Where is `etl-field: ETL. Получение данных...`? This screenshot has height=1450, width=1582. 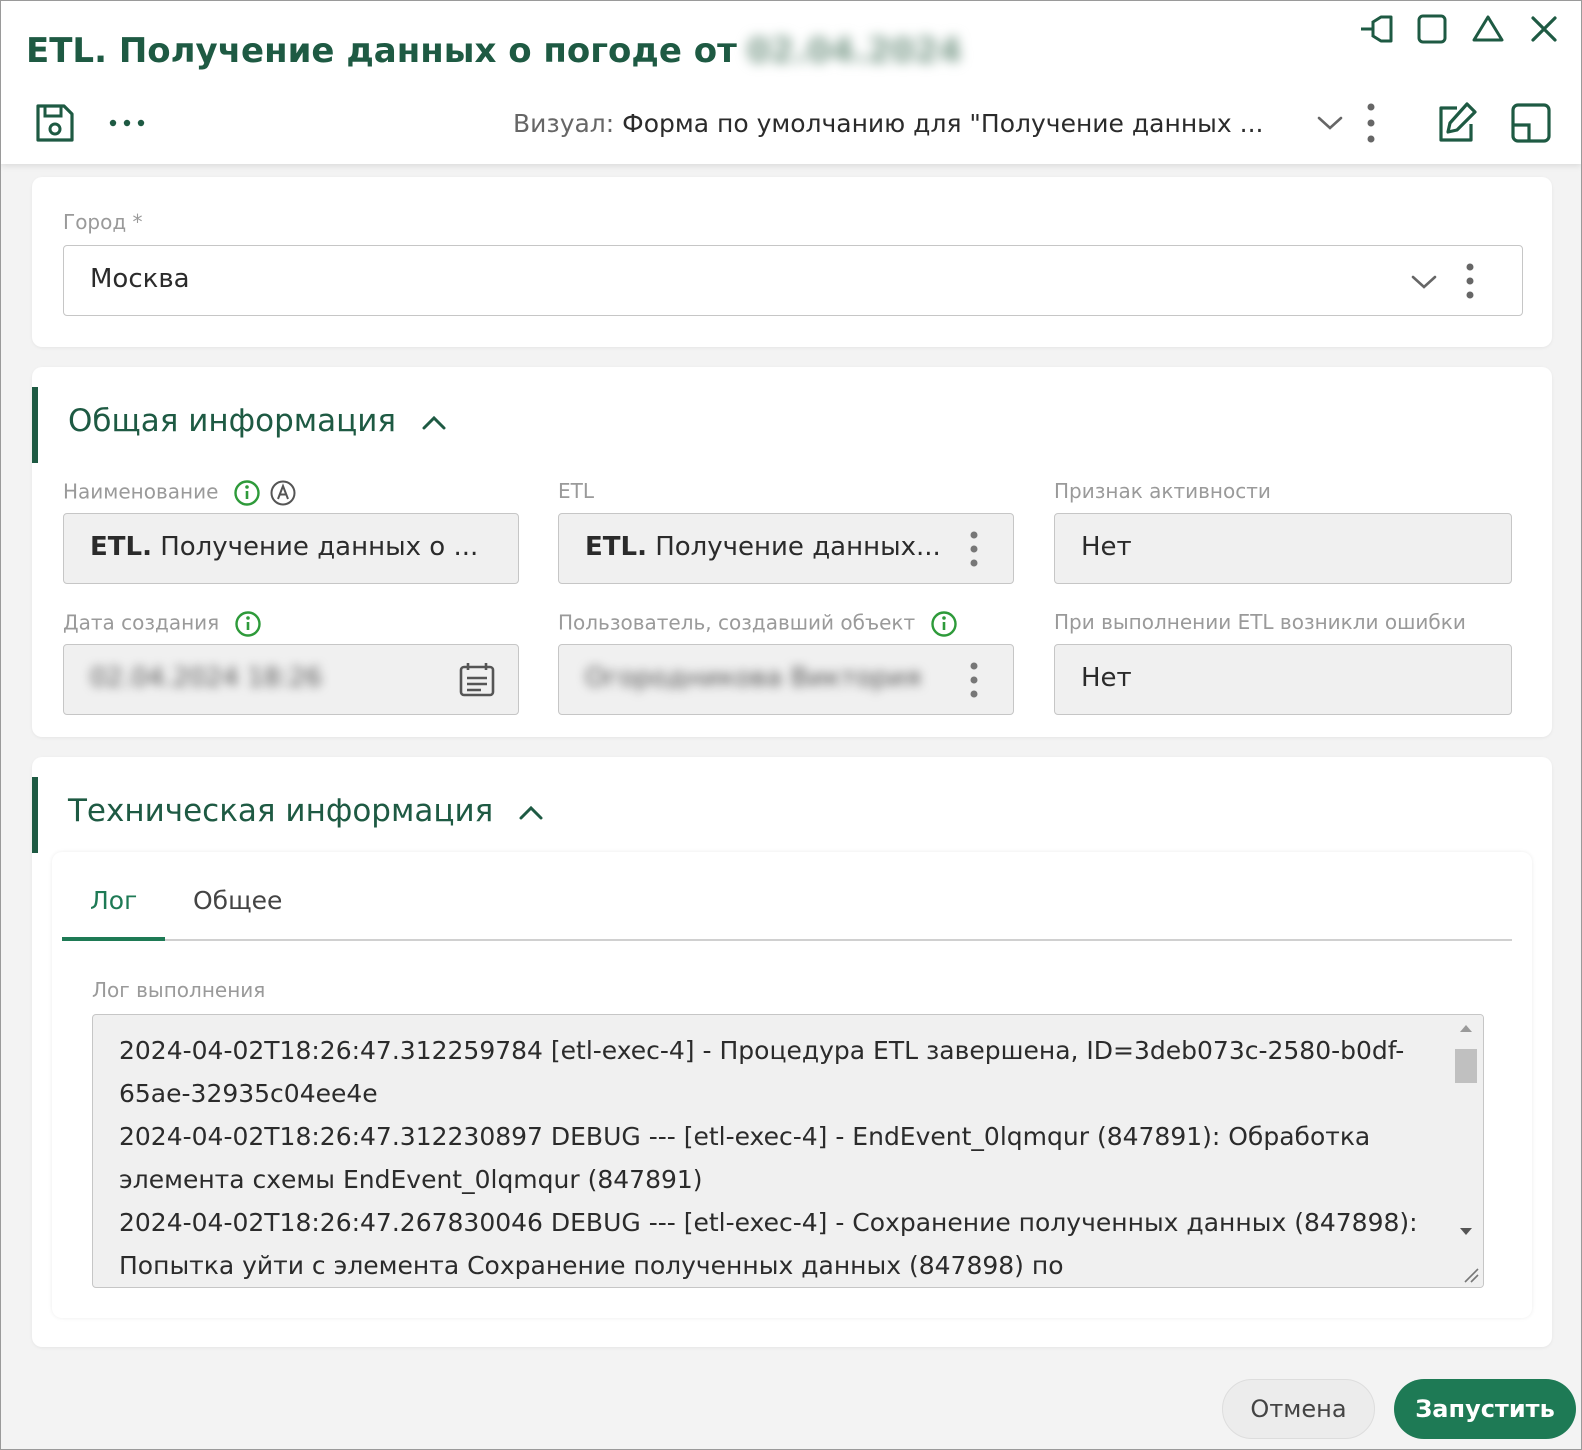
etl-field: ETL. Получение данных... is located at coordinates (786, 548).